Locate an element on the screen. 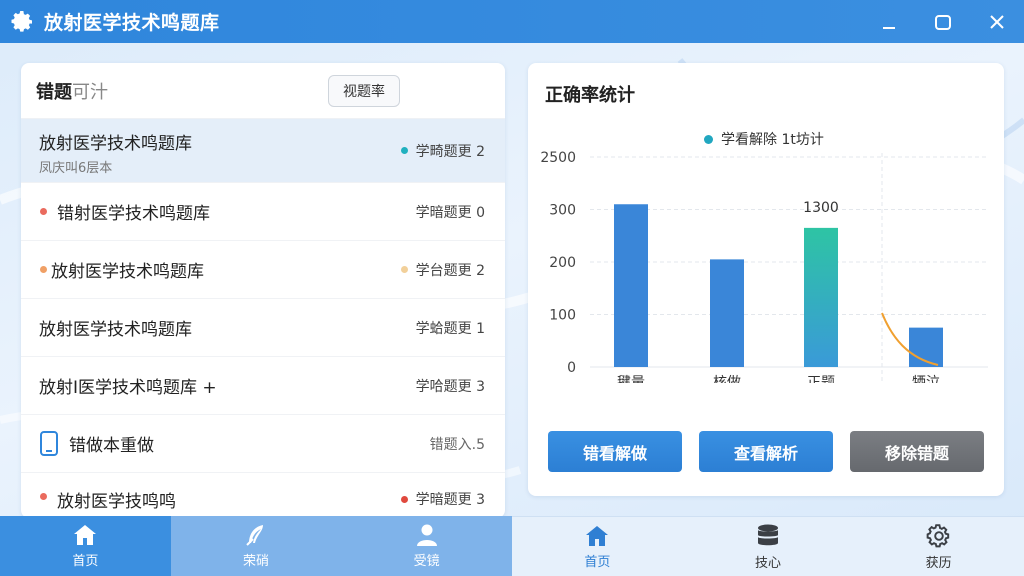 The width and height of the screenshot is (1024, 576). list-item-count-text: 学哈题更 3 is located at coordinates (450, 386).